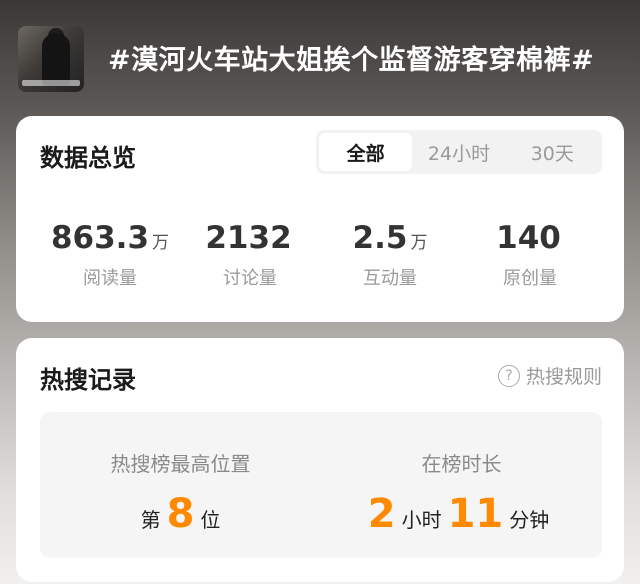 This screenshot has height=584, width=640. What do you see at coordinates (461, 464) in the screenshot?
I see `time-on-list-label: 在榜时长` at bounding box center [461, 464].